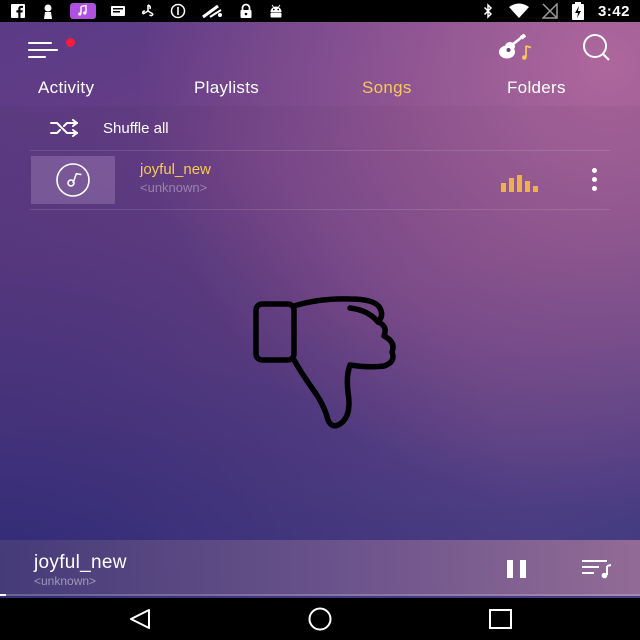  I want to click on queue-music-icon, so click(597, 569).